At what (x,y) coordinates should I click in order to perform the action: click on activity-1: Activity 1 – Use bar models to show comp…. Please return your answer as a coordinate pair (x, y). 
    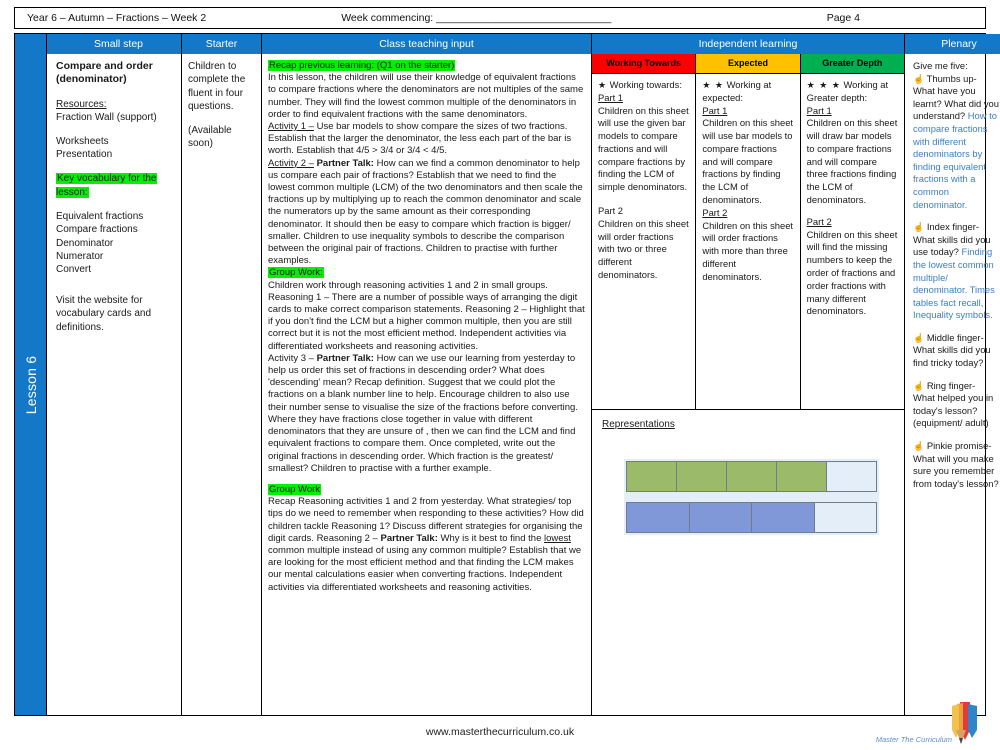
    Looking at the image, I should click on (426, 139).